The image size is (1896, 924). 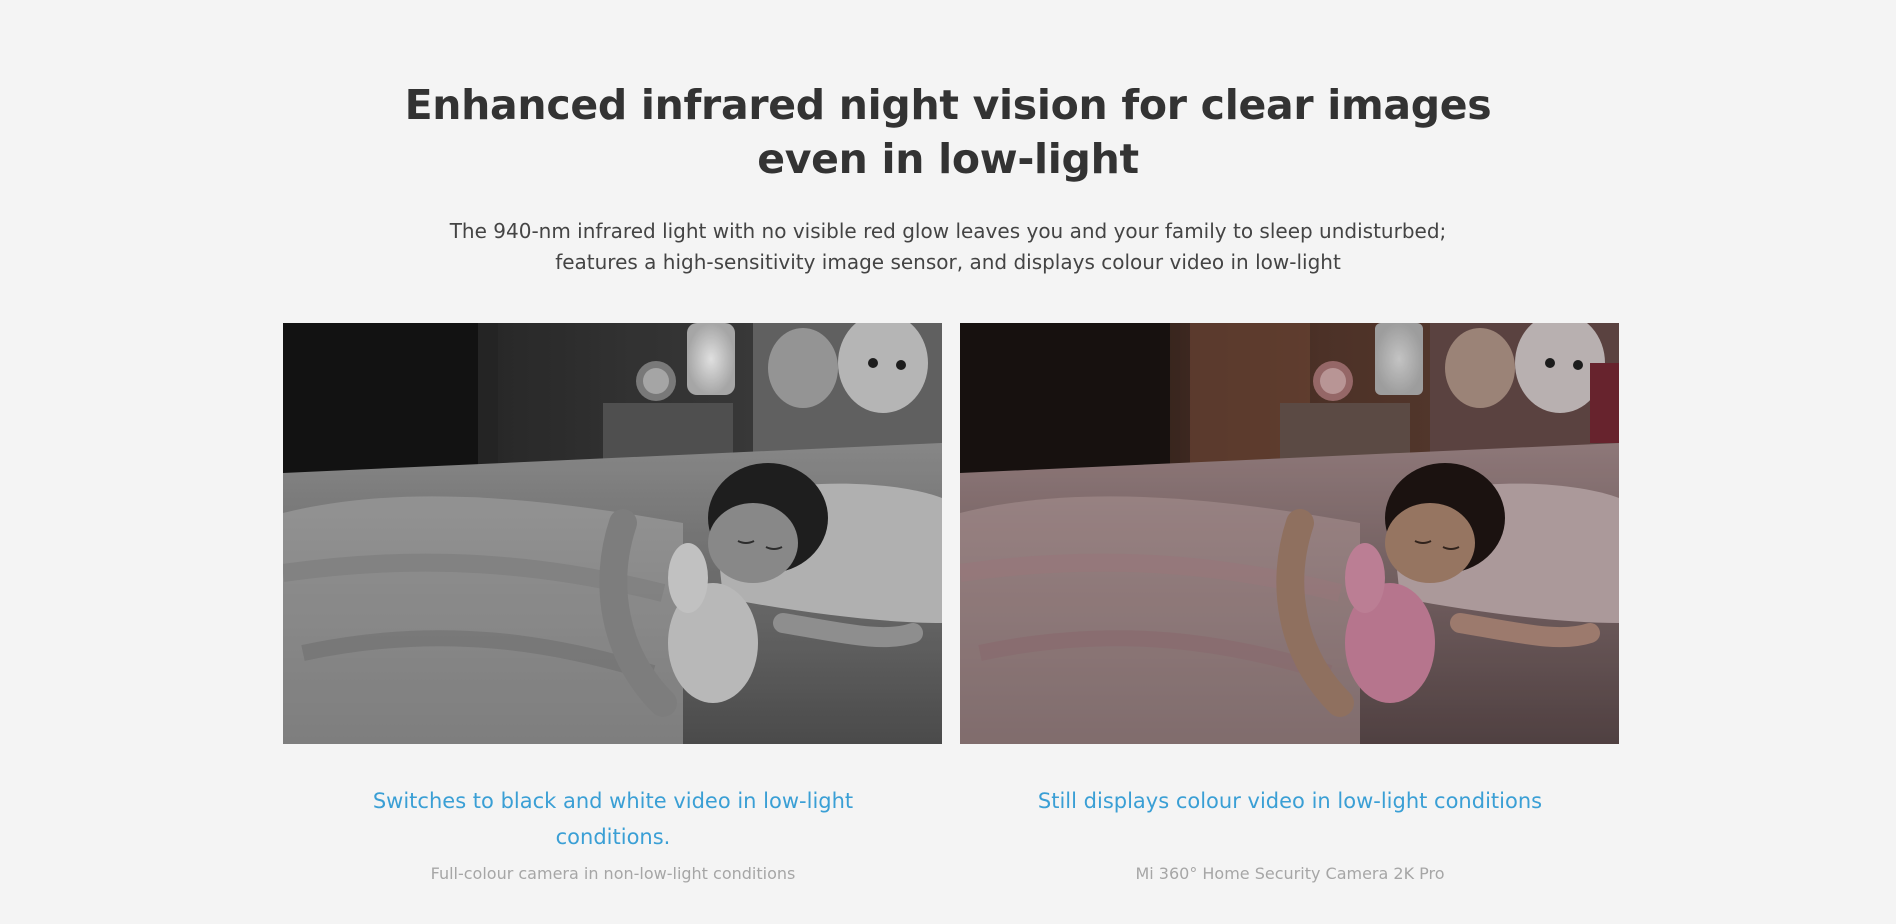 I want to click on colour-comparison-note: Mi 360° Home Security Camera 2K Pro, so click(x=1290, y=873).